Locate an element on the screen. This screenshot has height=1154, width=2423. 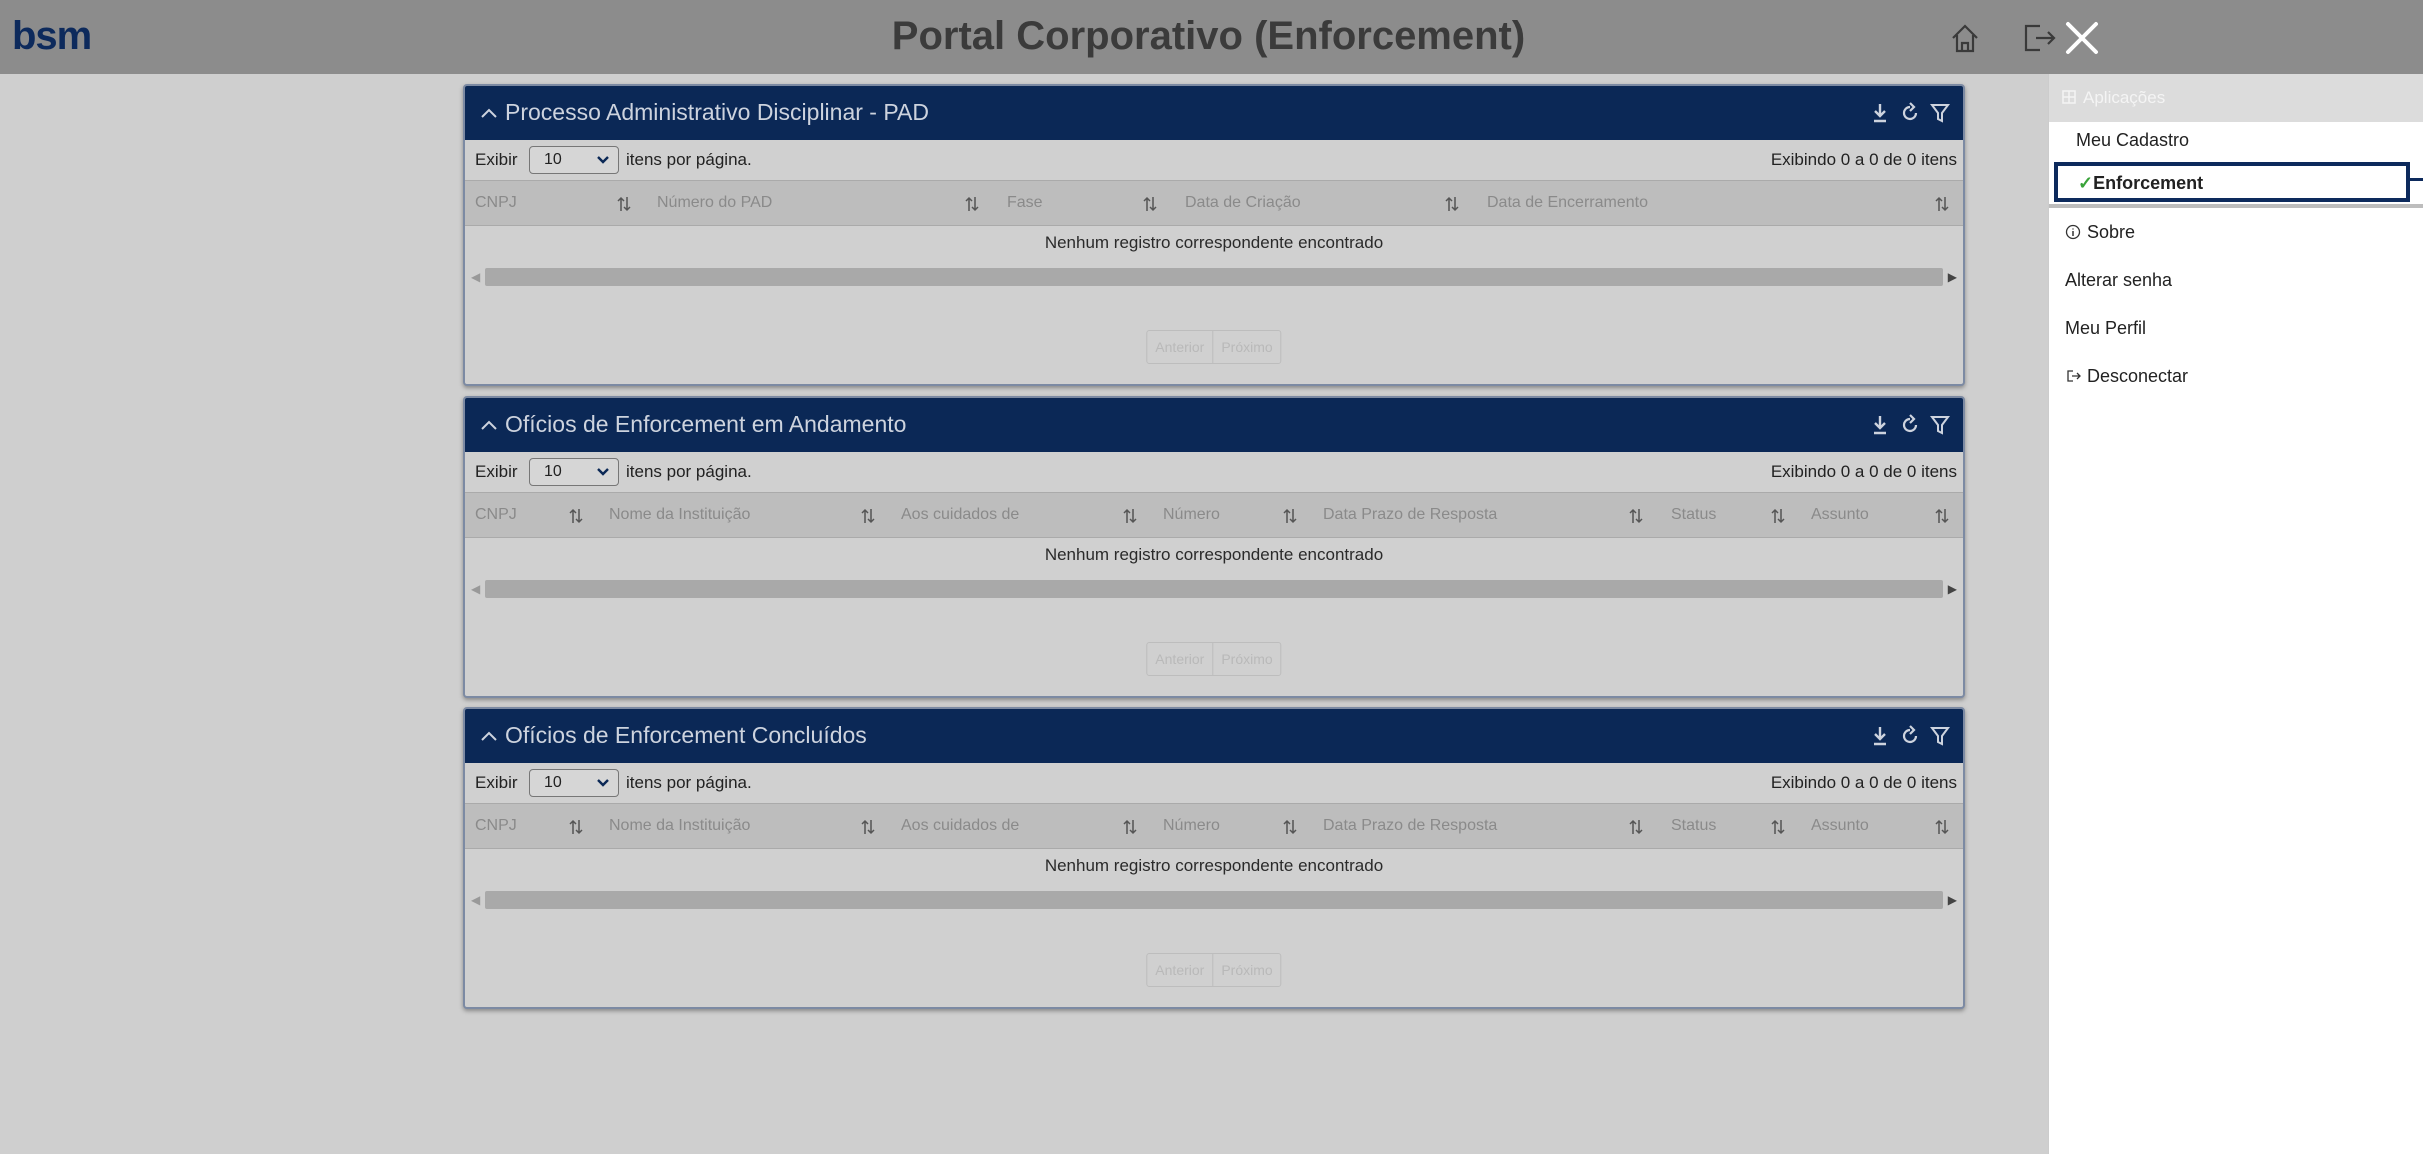
top-header: bsm Portal Corporativo (Enforcement) is located at coordinates (1211, 37).